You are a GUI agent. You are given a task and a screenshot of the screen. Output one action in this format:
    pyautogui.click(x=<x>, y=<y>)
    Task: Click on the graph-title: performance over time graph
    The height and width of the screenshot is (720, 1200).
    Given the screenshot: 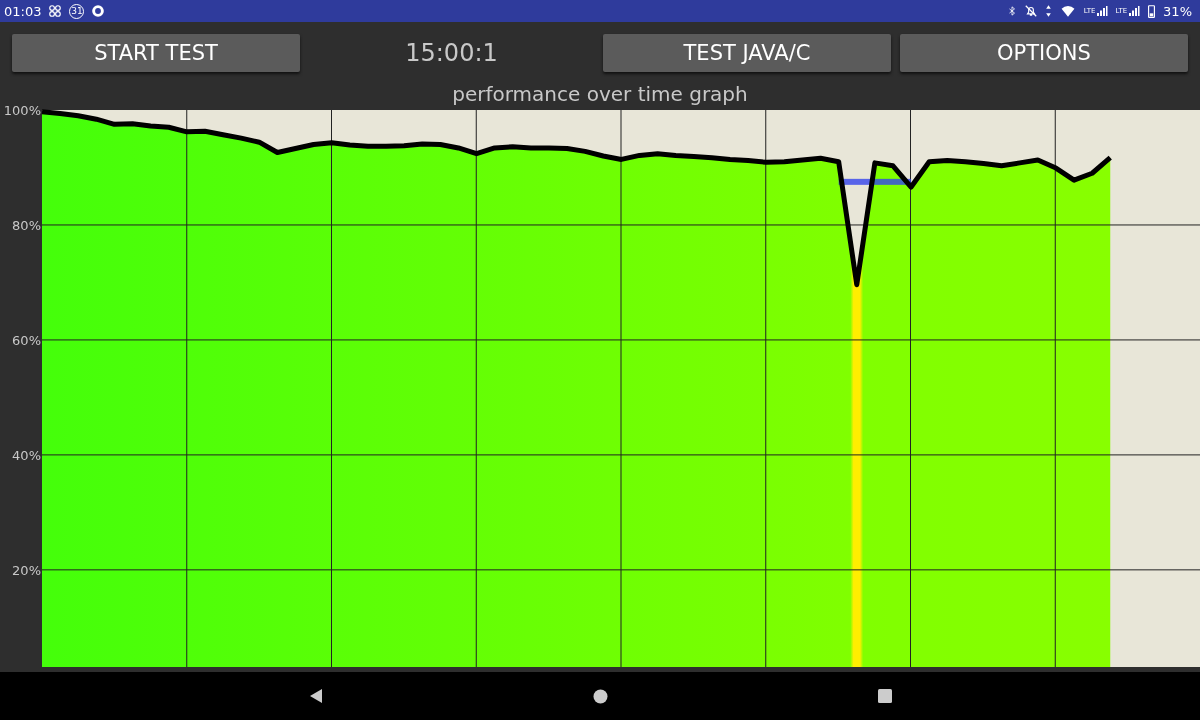 What is the action you would take?
    pyautogui.click(x=600, y=94)
    